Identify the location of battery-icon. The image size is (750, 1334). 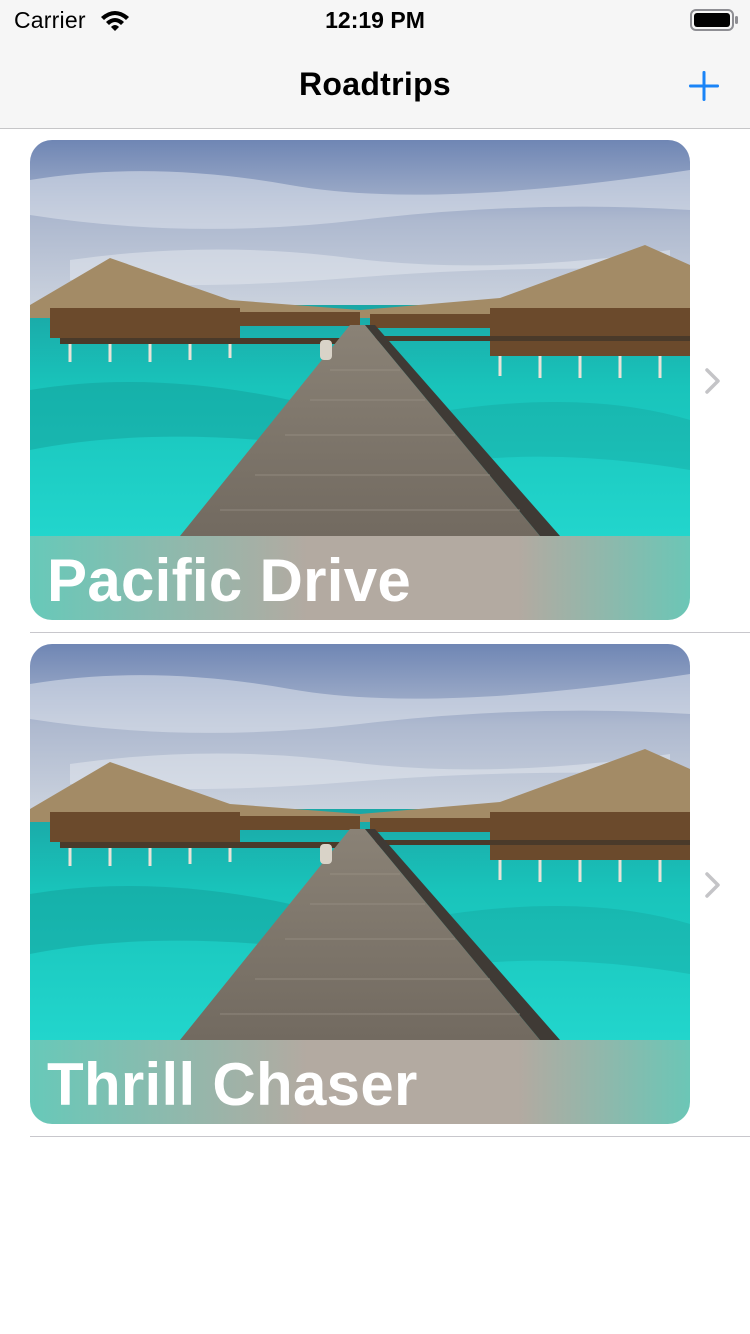
(714, 20).